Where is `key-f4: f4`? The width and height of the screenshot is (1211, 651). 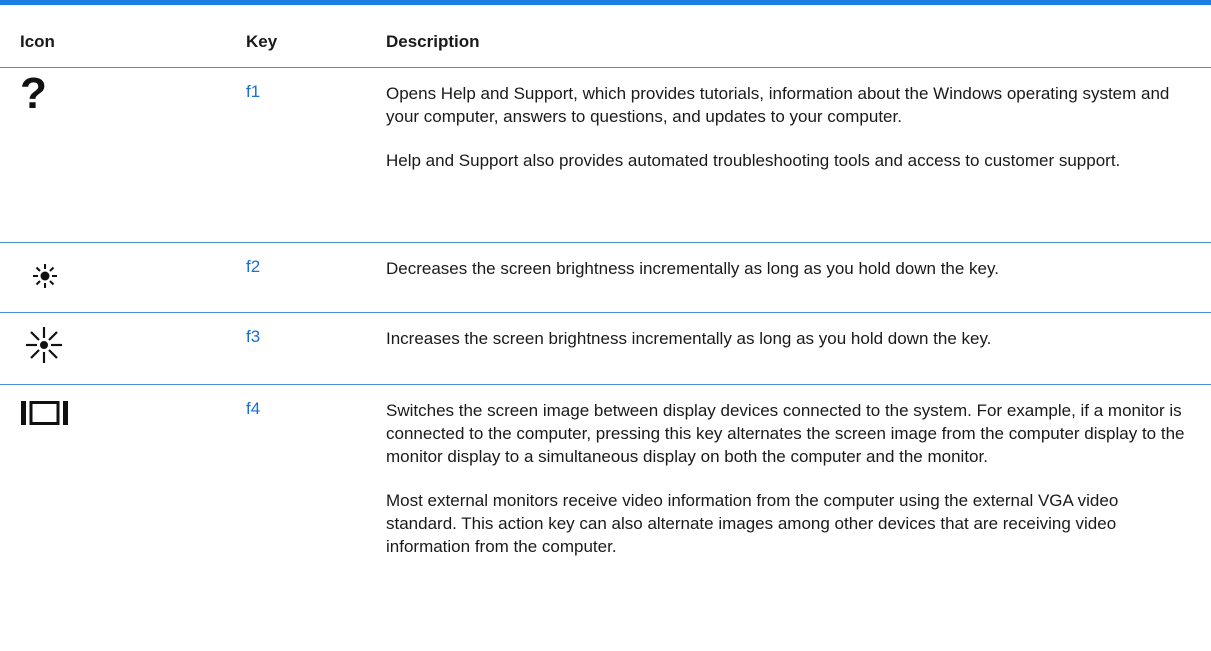 key-f4: f4 is located at coordinates (253, 408).